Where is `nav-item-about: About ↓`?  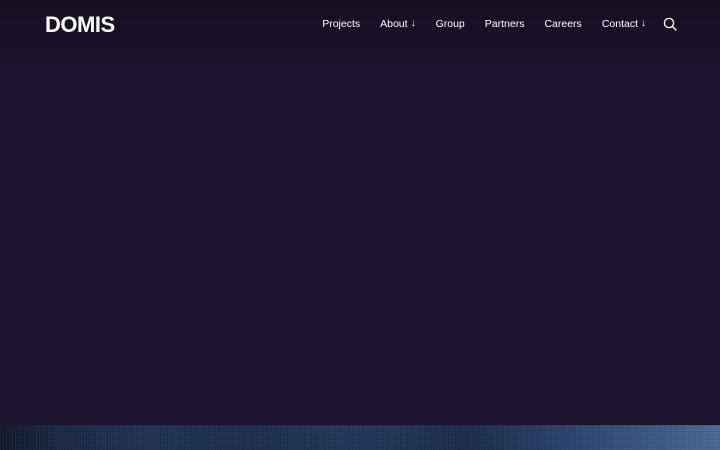
nav-item-about: About ↓ is located at coordinates (397, 24).